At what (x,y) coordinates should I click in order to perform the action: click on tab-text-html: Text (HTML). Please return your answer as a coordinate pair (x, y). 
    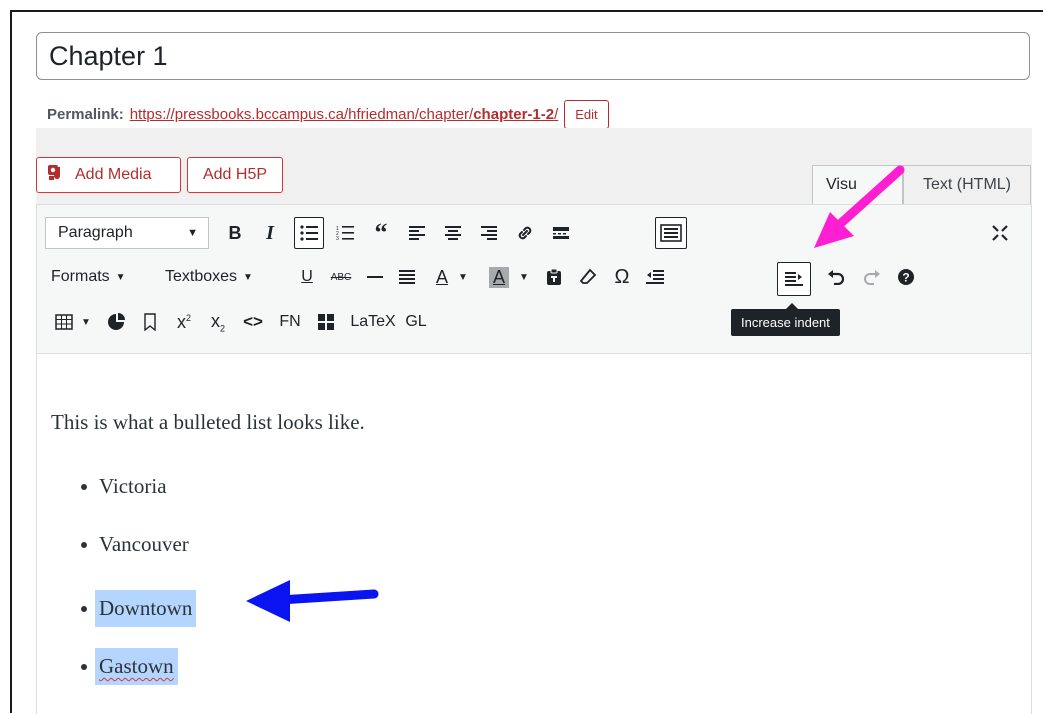
    Looking at the image, I should click on (967, 184).